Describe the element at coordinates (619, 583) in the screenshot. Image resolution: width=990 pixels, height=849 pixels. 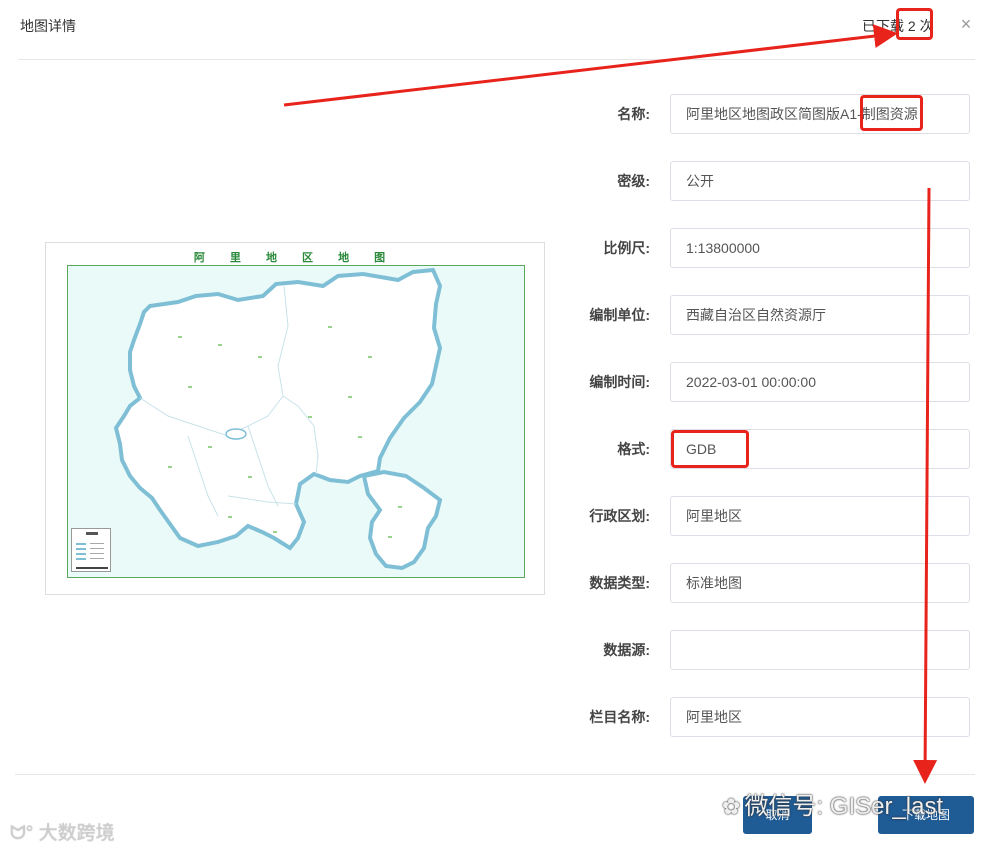
I see `label-data-type: 数据类型:` at that location.